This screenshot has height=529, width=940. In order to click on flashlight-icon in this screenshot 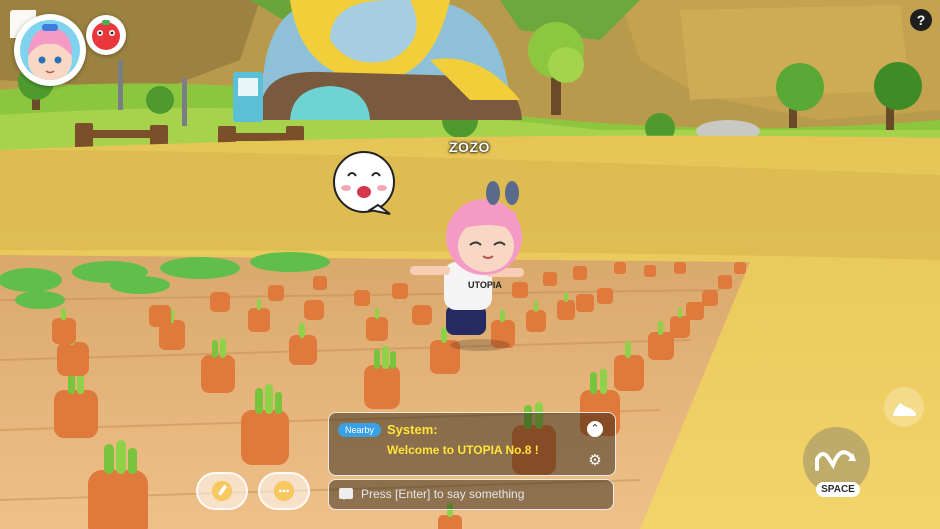, I will do `click(222, 491)`.